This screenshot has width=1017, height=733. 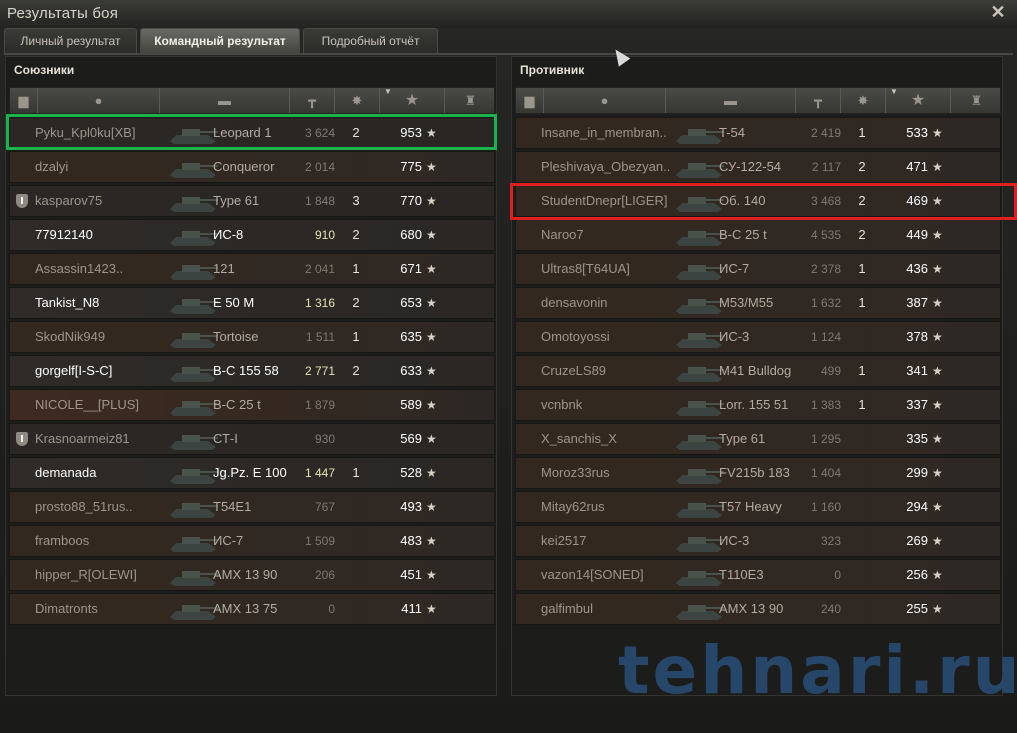 What do you see at coordinates (252, 473) in the screenshot?
I see `player-row: demanada Jg.Pz. E 100 1 447 1 528 ★` at bounding box center [252, 473].